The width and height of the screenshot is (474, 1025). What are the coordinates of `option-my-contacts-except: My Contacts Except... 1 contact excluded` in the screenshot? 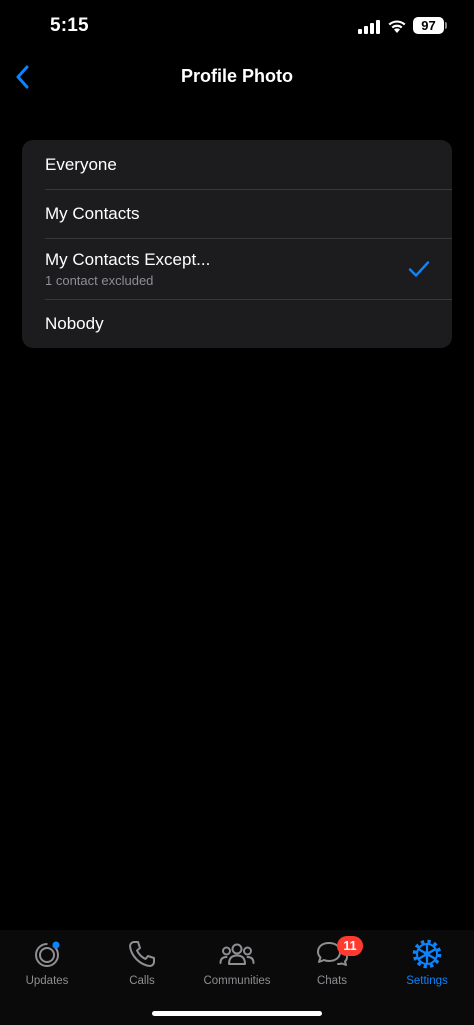 It's located at (237, 268).